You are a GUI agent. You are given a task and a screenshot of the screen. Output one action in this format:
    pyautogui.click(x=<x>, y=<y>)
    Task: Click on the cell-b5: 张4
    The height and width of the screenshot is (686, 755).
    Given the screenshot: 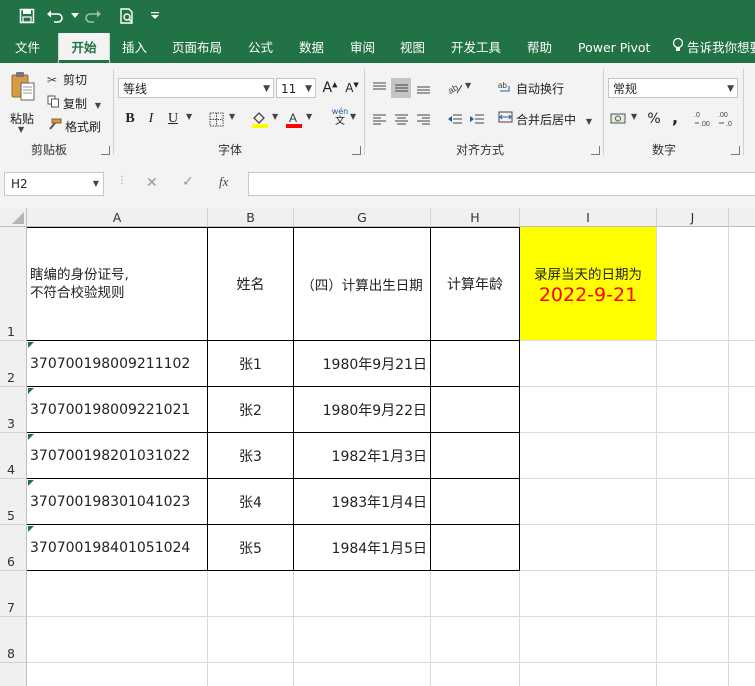 What is the action you would take?
    pyautogui.click(x=250, y=501)
    